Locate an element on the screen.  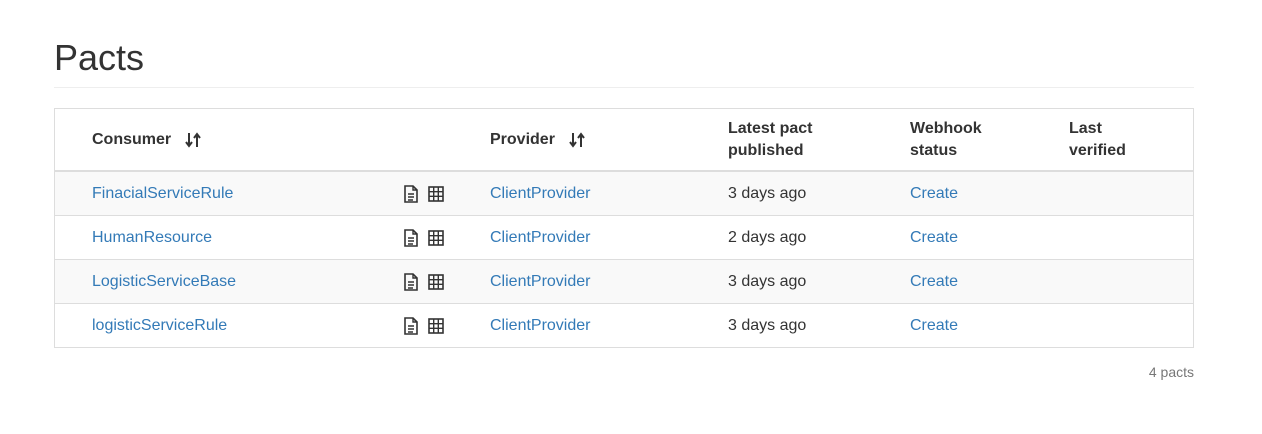
consumer-header: Consumer is located at coordinates (146, 139).